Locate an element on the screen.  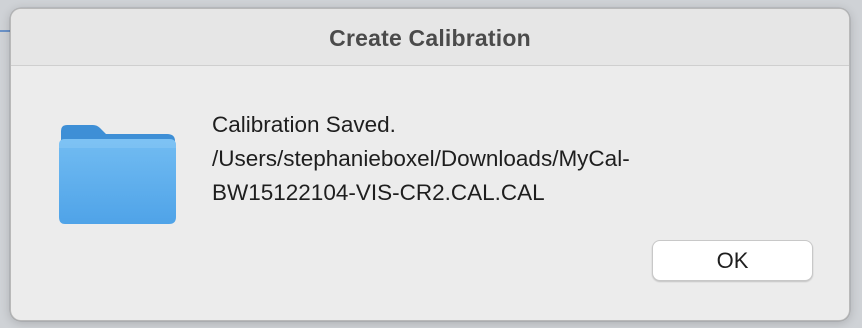
message-line-status: Calibration Saved. is located at coordinates (304, 124).